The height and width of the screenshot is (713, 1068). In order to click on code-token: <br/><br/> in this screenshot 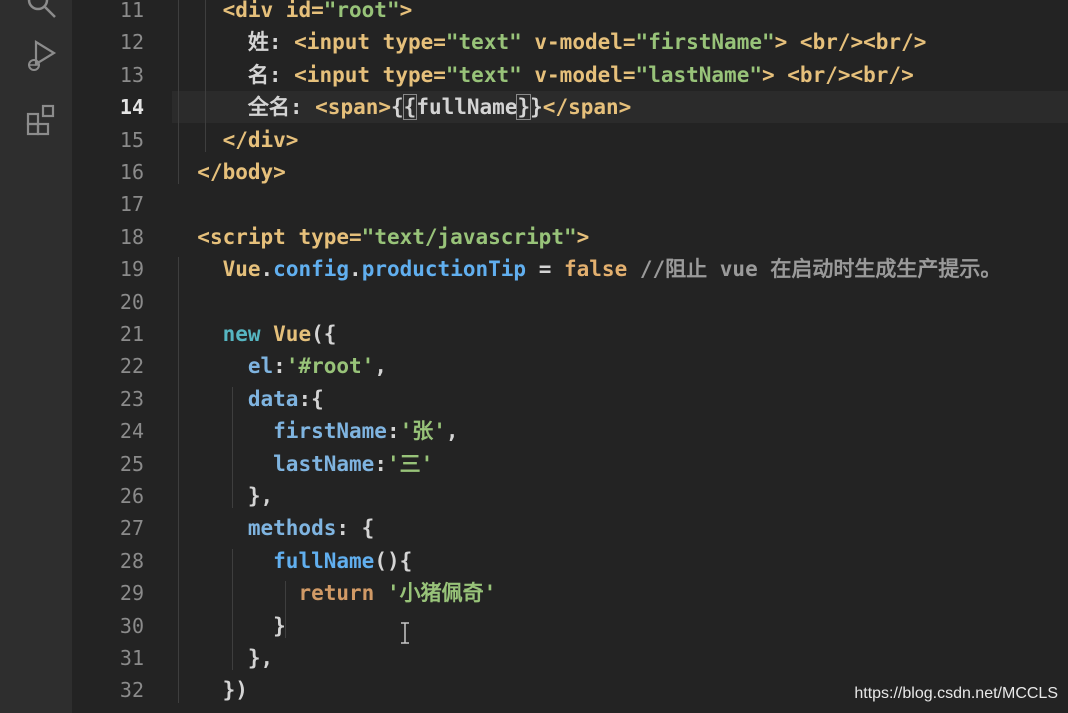, I will do `click(863, 42)`.